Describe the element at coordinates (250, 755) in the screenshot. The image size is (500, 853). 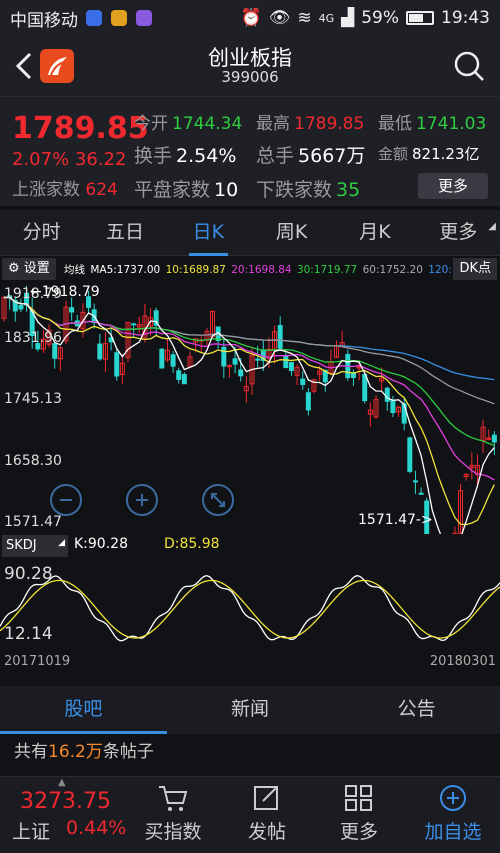
I see `post-count: 共有16.2万条帖子` at that location.